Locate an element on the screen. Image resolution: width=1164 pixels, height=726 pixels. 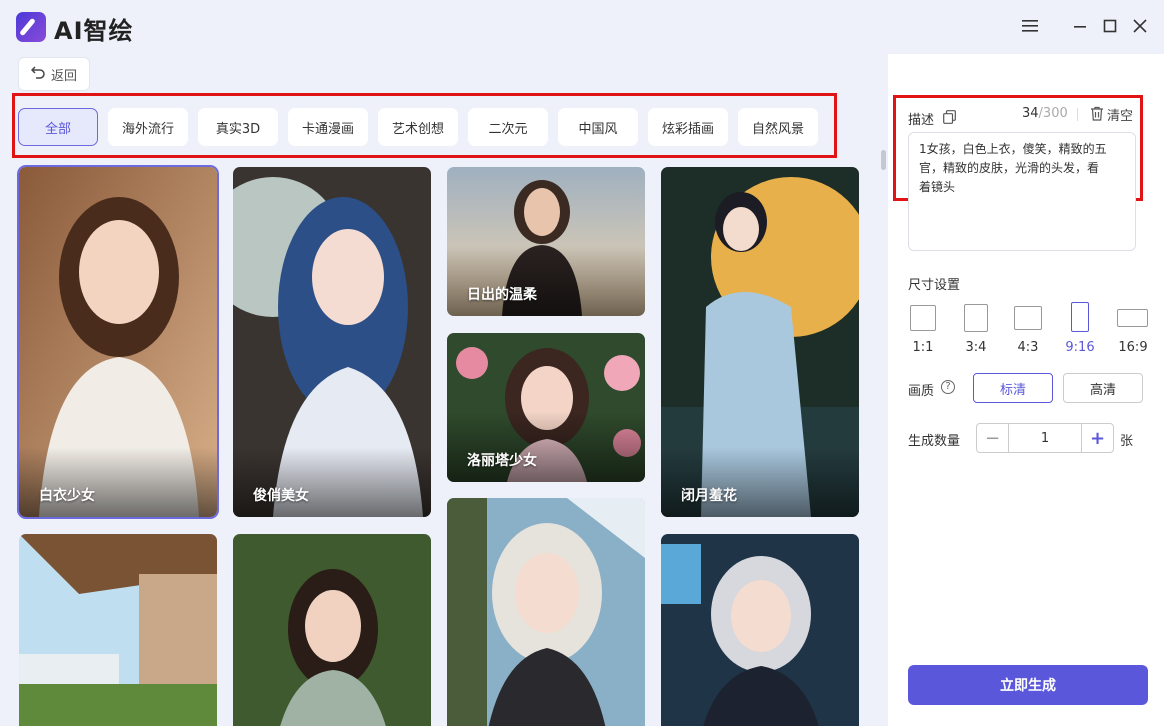
card-label: 洛丽塔少女 is located at coordinates (502, 461).